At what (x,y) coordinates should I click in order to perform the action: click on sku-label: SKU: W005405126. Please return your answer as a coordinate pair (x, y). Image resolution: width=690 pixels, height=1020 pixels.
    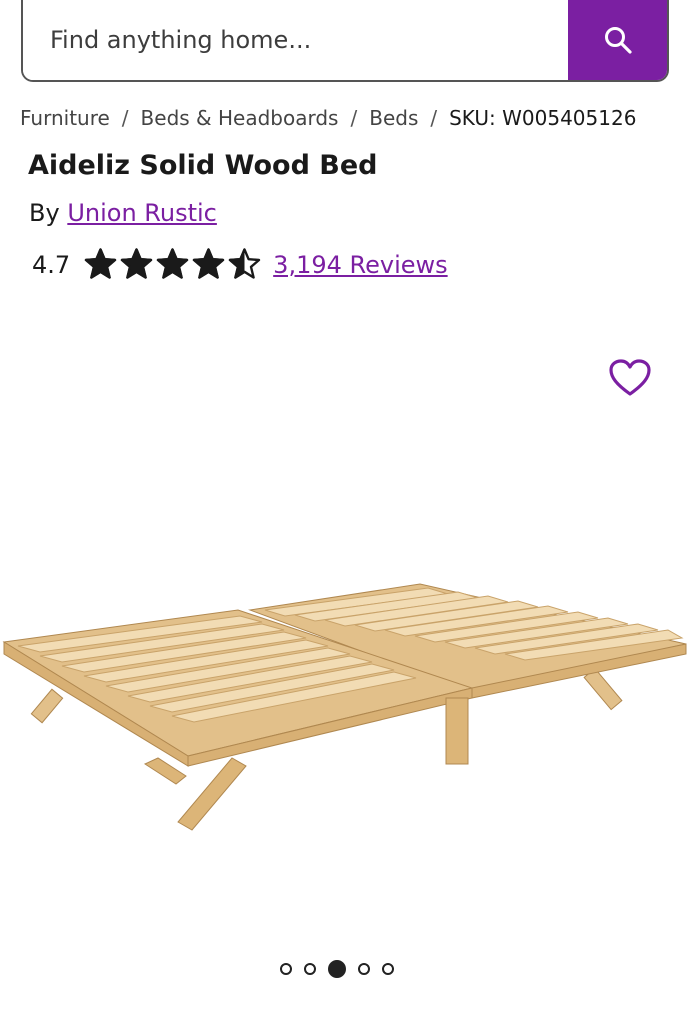
    Looking at the image, I should click on (543, 118).